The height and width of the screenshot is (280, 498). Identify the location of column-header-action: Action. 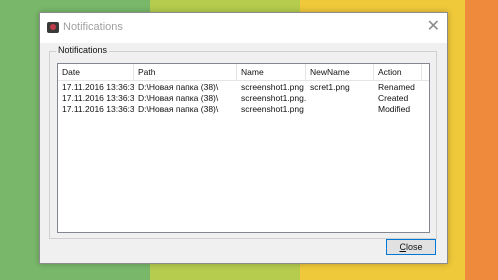
(398, 72).